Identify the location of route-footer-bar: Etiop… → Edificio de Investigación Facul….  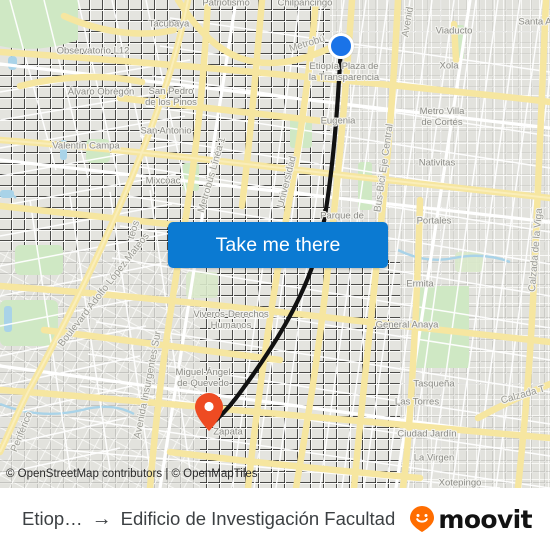
(275, 519).